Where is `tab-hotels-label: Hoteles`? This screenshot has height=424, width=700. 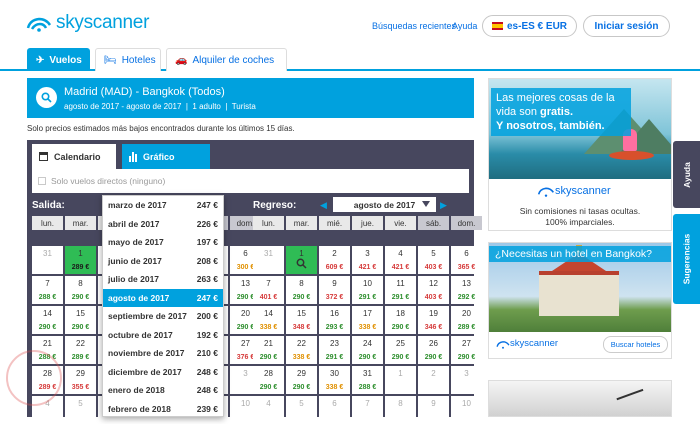 tab-hotels-label: Hoteles is located at coordinates (138, 60).